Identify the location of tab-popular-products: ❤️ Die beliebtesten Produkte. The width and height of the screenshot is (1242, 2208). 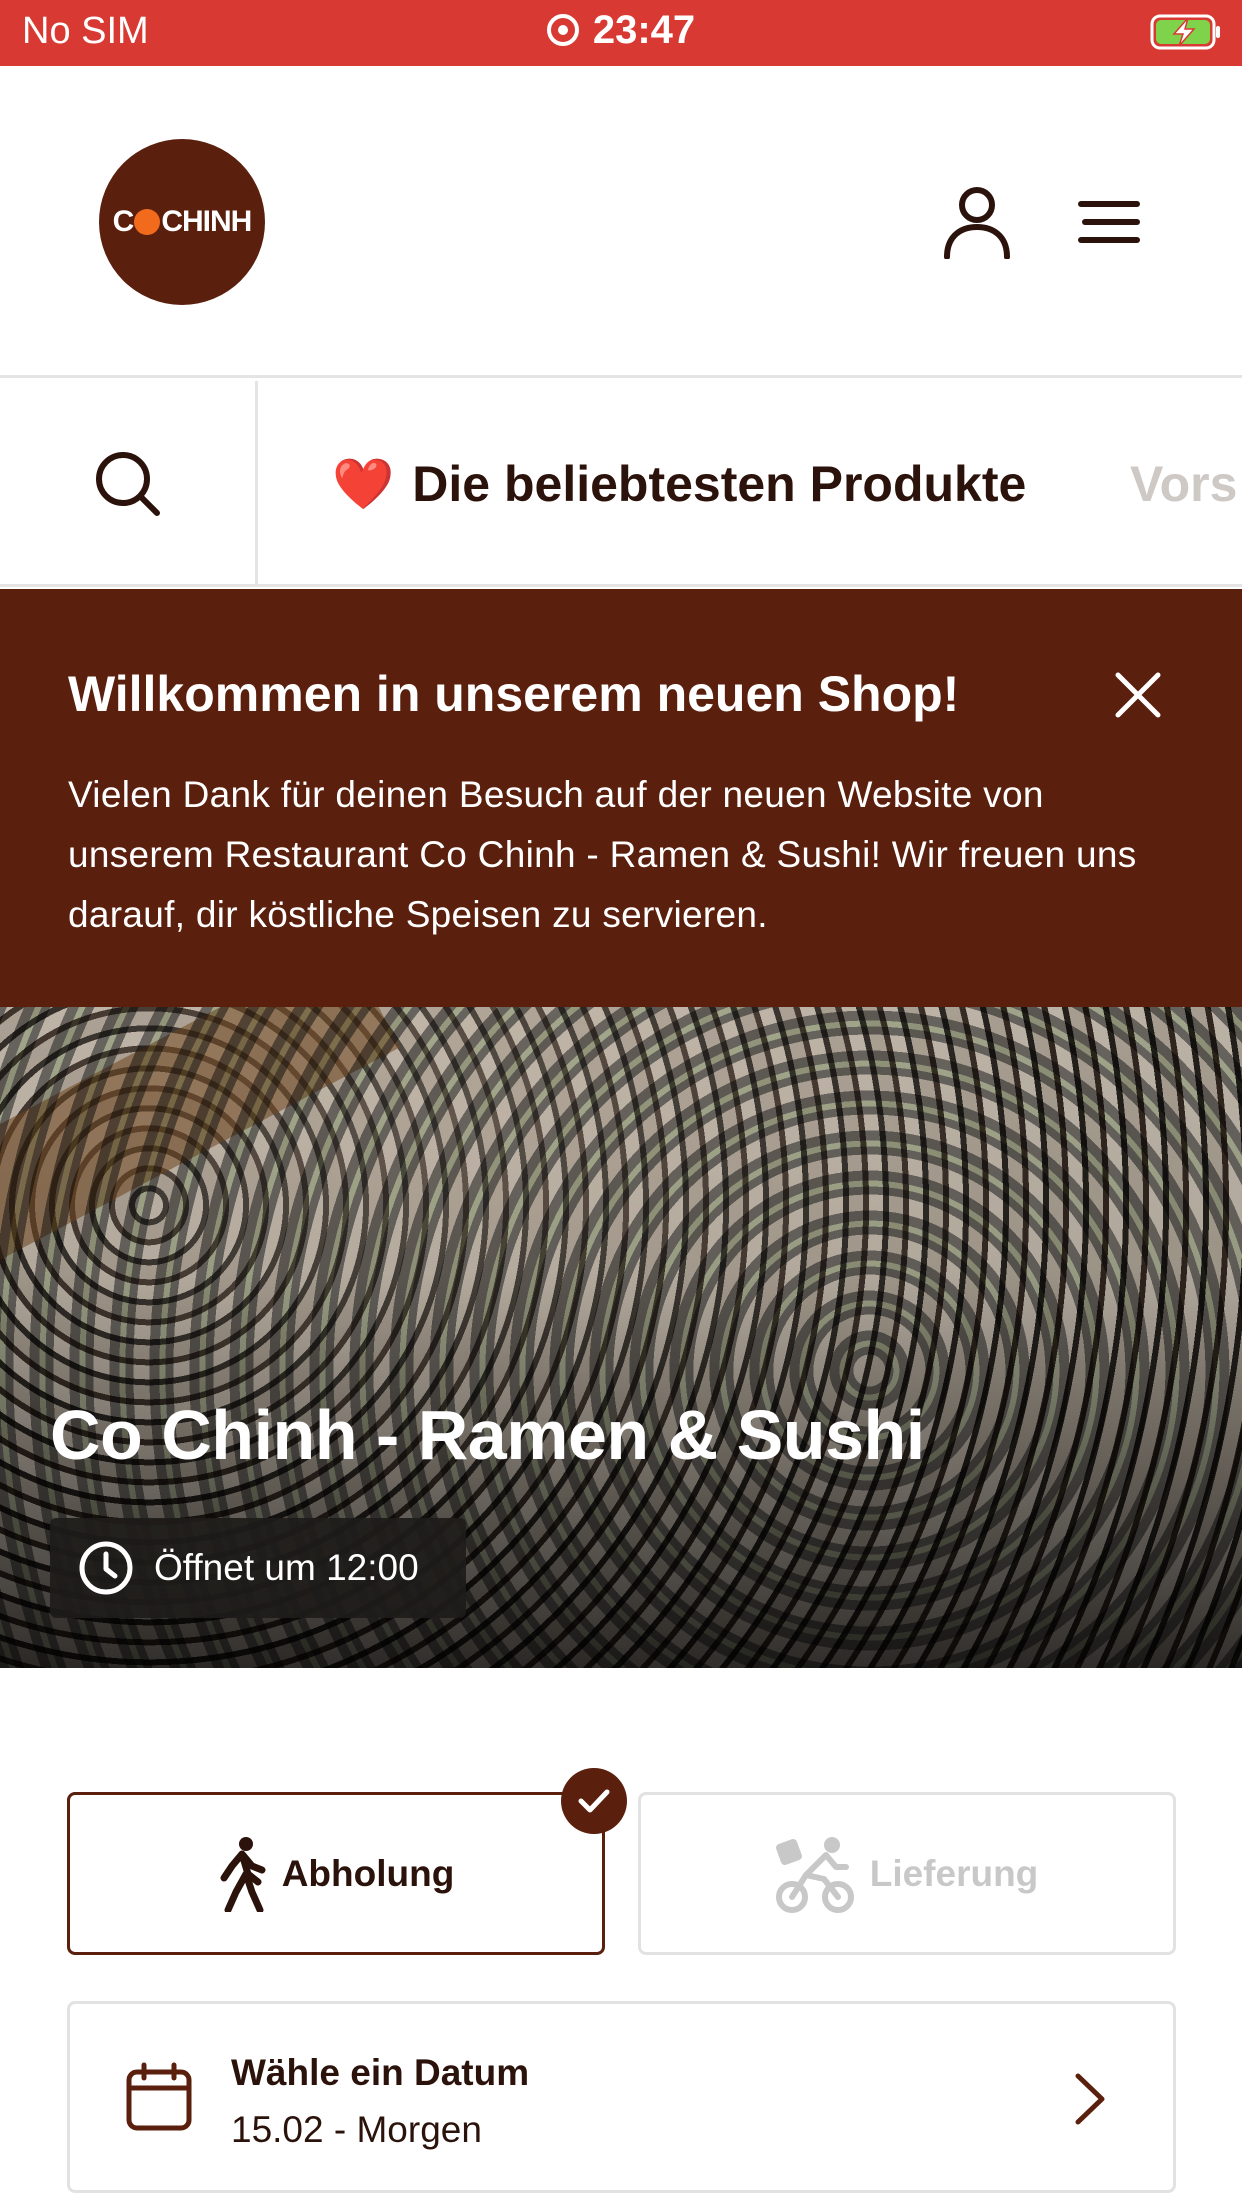
(679, 482).